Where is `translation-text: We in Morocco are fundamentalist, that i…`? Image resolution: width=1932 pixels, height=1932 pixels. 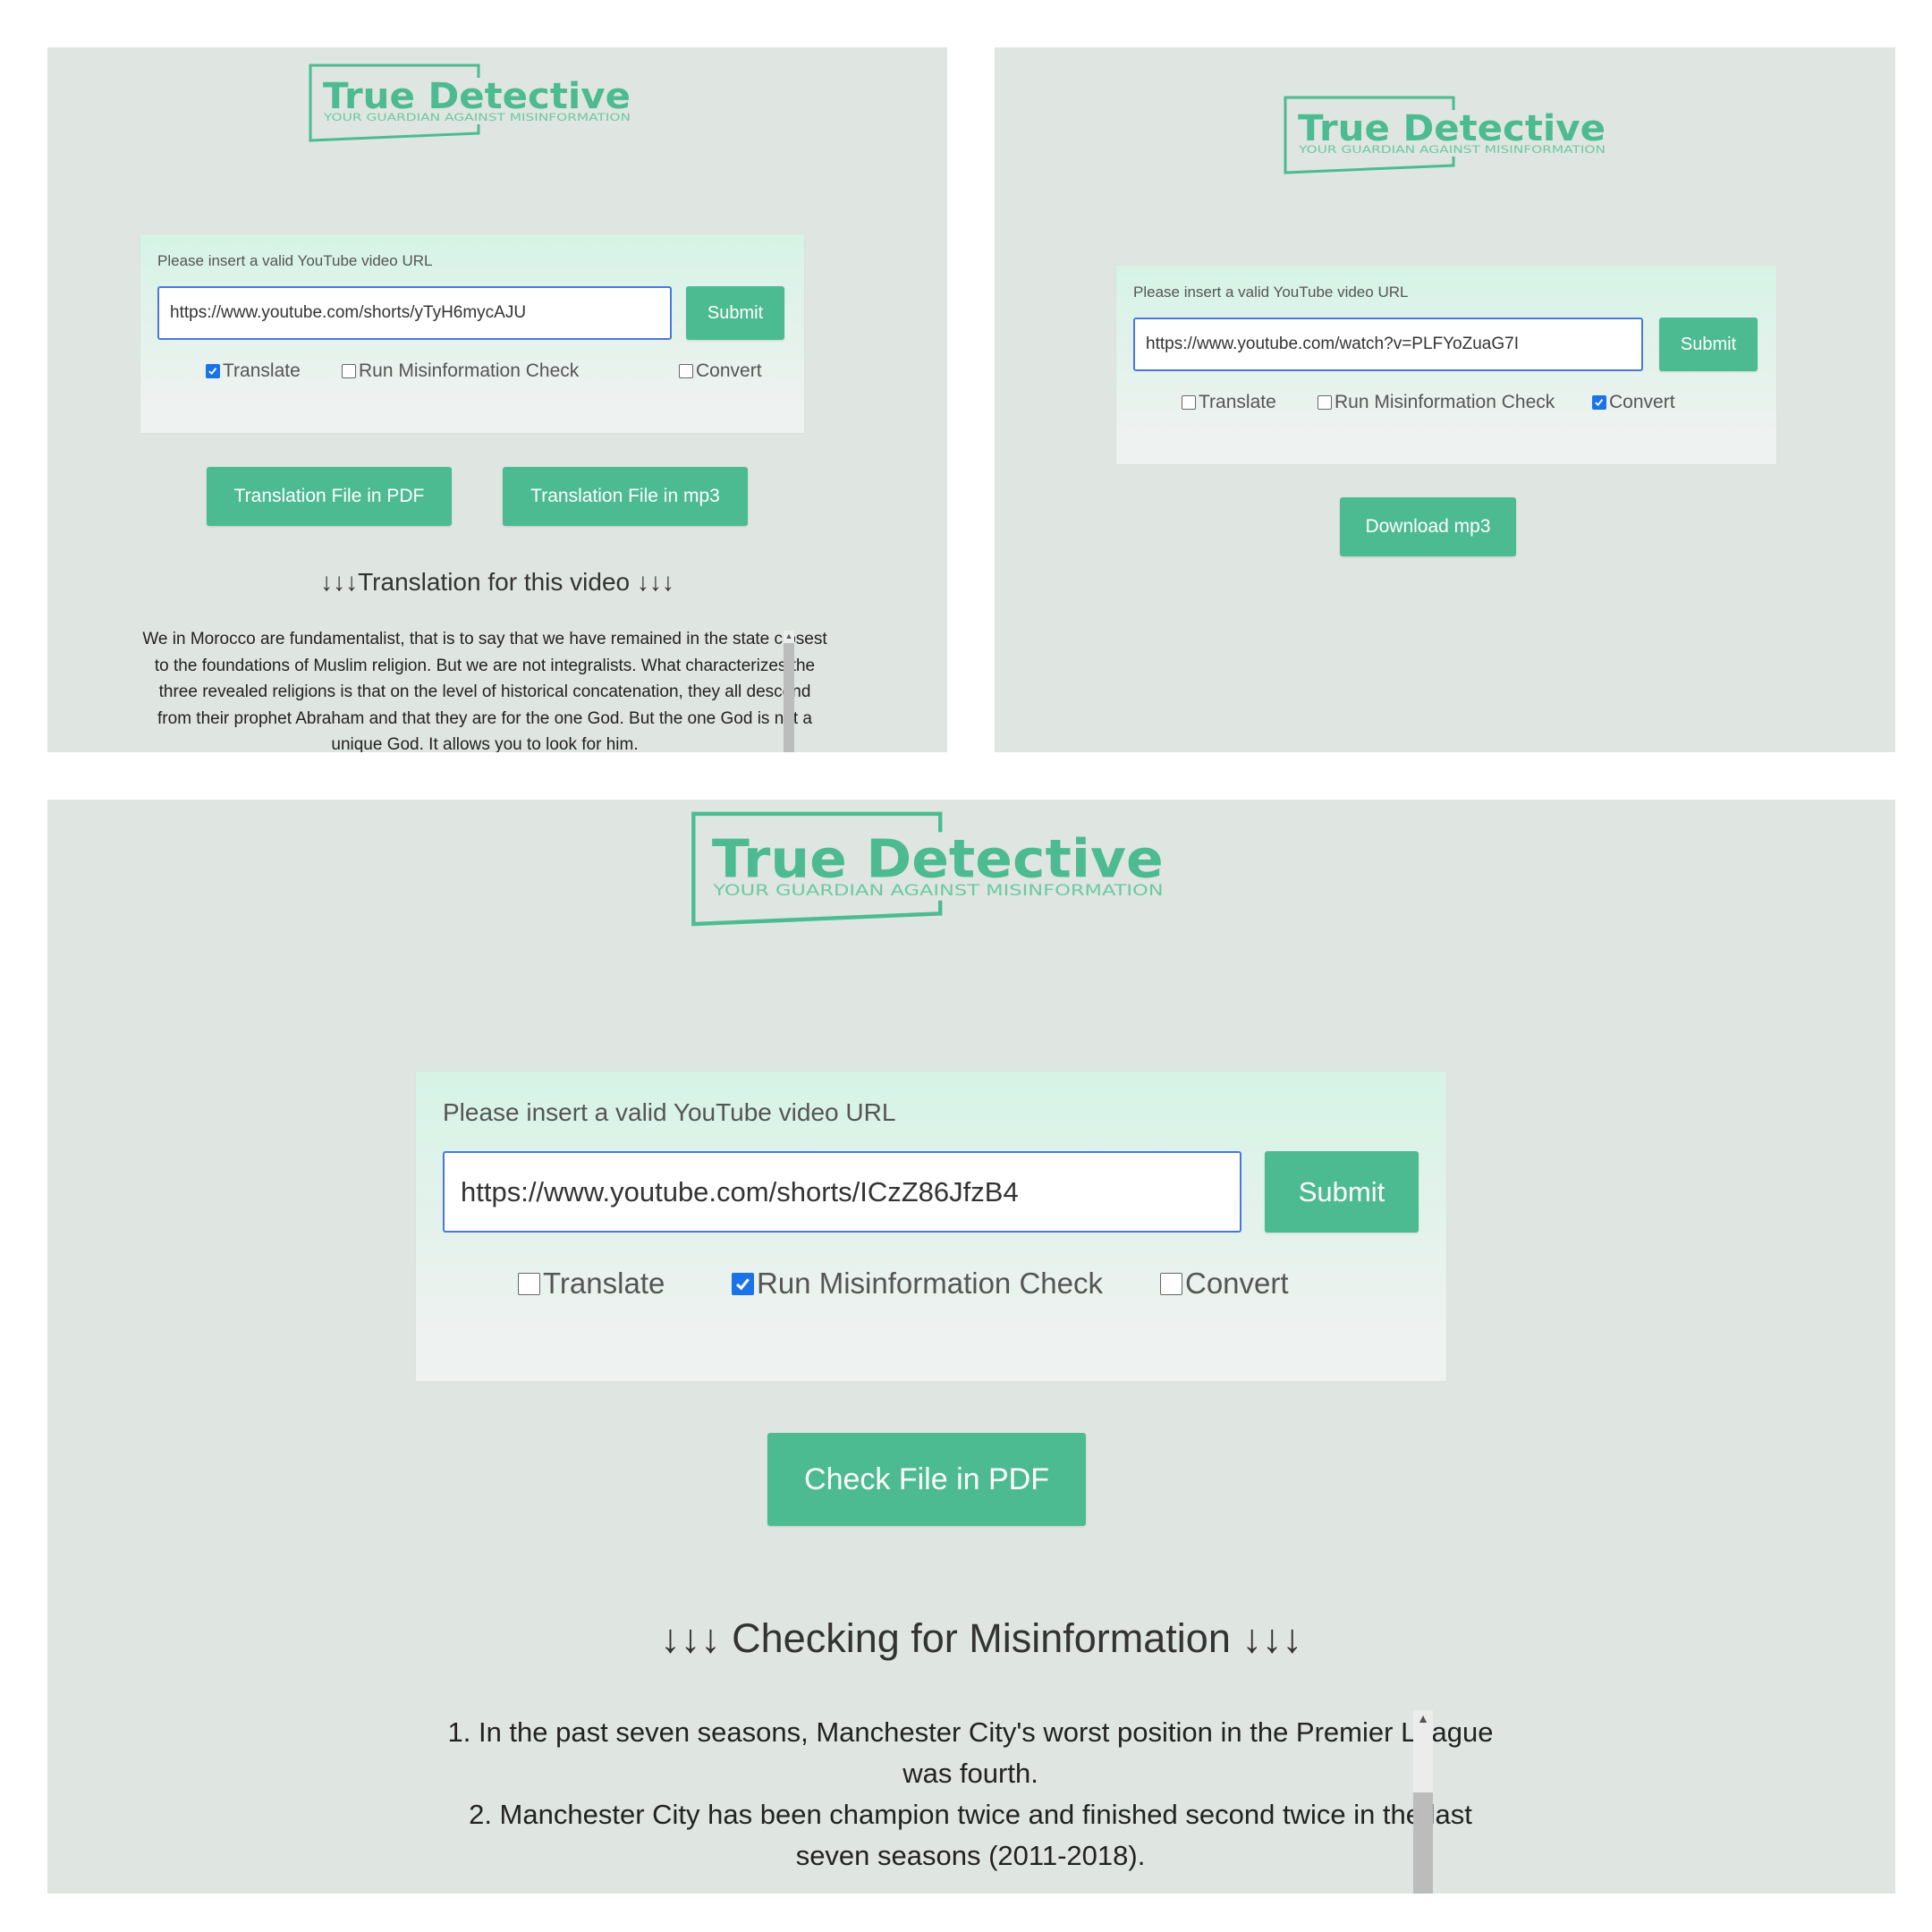 translation-text: We in Morocco are fundamentalist, that i… is located at coordinates (484, 691).